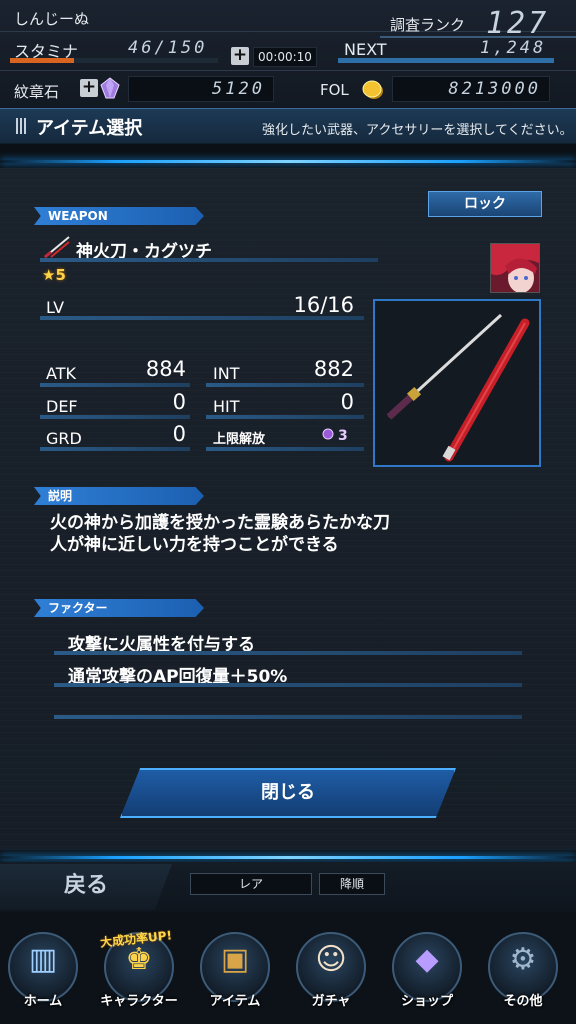 This screenshot has width=576, height=1024. What do you see at coordinates (194, 545) in the screenshot?
I see `description-line-2: 人が神に近しい力を持つことができる` at bounding box center [194, 545].